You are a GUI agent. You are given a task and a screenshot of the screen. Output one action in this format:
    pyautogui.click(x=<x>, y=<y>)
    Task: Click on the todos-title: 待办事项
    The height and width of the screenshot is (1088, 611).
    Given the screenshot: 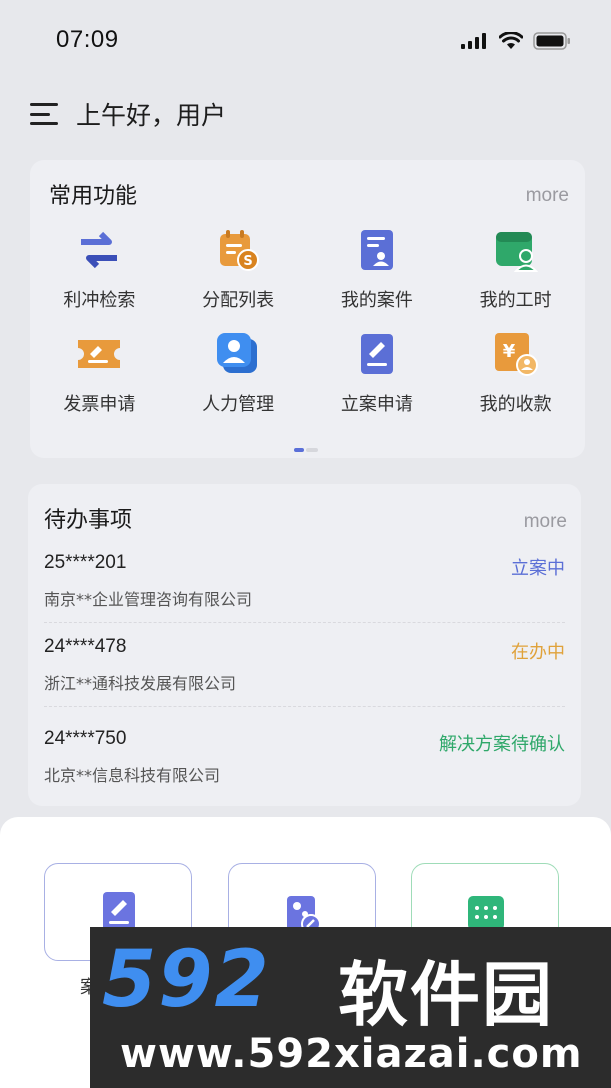 What is the action you would take?
    pyautogui.click(x=88, y=520)
    